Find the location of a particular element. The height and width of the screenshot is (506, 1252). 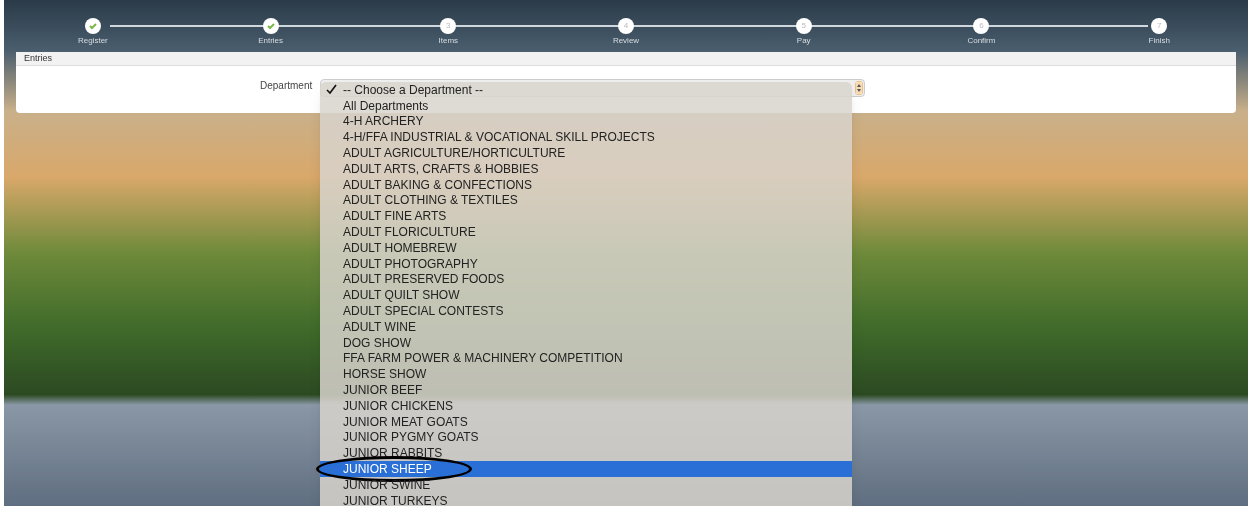

step-label: Confirm is located at coordinates (981, 41).